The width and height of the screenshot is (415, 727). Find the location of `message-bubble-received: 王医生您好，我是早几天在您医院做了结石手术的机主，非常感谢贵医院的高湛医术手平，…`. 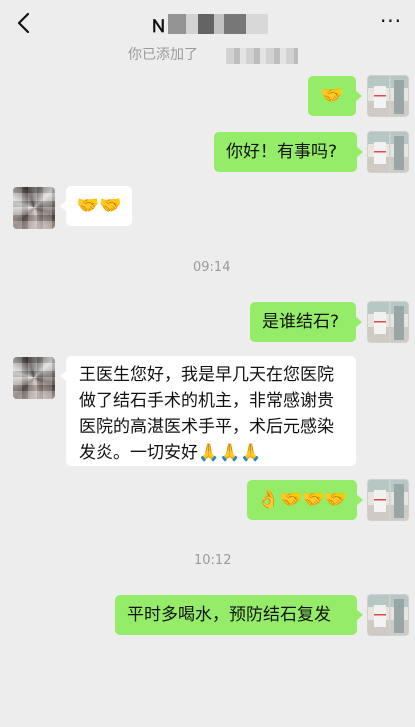

message-bubble-received: 王医生您好，我是早几天在您医院做了结石手术的机主，非常感谢贵医院的高湛医术手平，… is located at coordinates (208, 411).